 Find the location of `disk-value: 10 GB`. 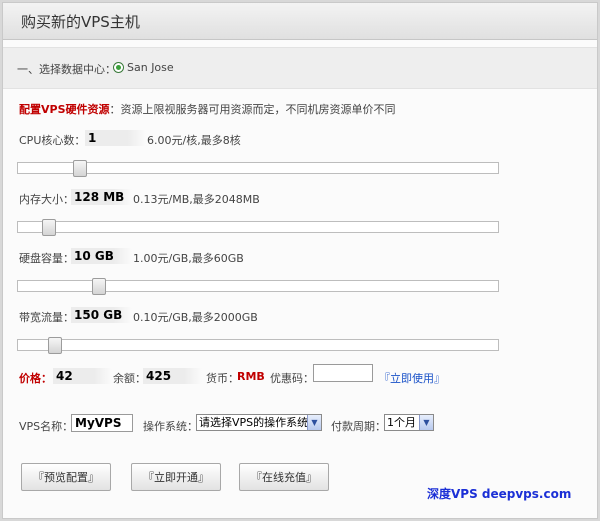

disk-value: 10 GB is located at coordinates (101, 256).